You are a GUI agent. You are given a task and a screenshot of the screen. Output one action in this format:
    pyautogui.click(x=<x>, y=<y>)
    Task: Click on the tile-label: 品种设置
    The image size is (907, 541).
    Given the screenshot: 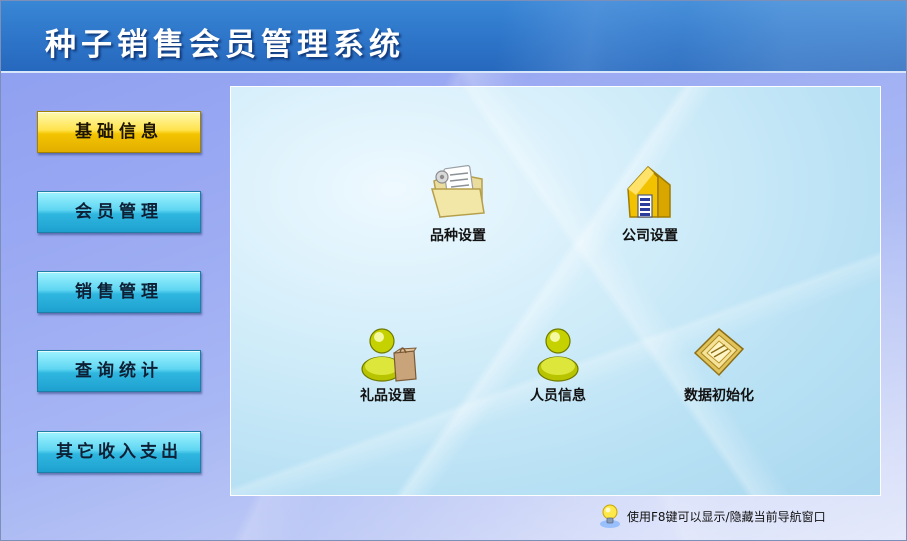 What is the action you would take?
    pyautogui.click(x=458, y=236)
    